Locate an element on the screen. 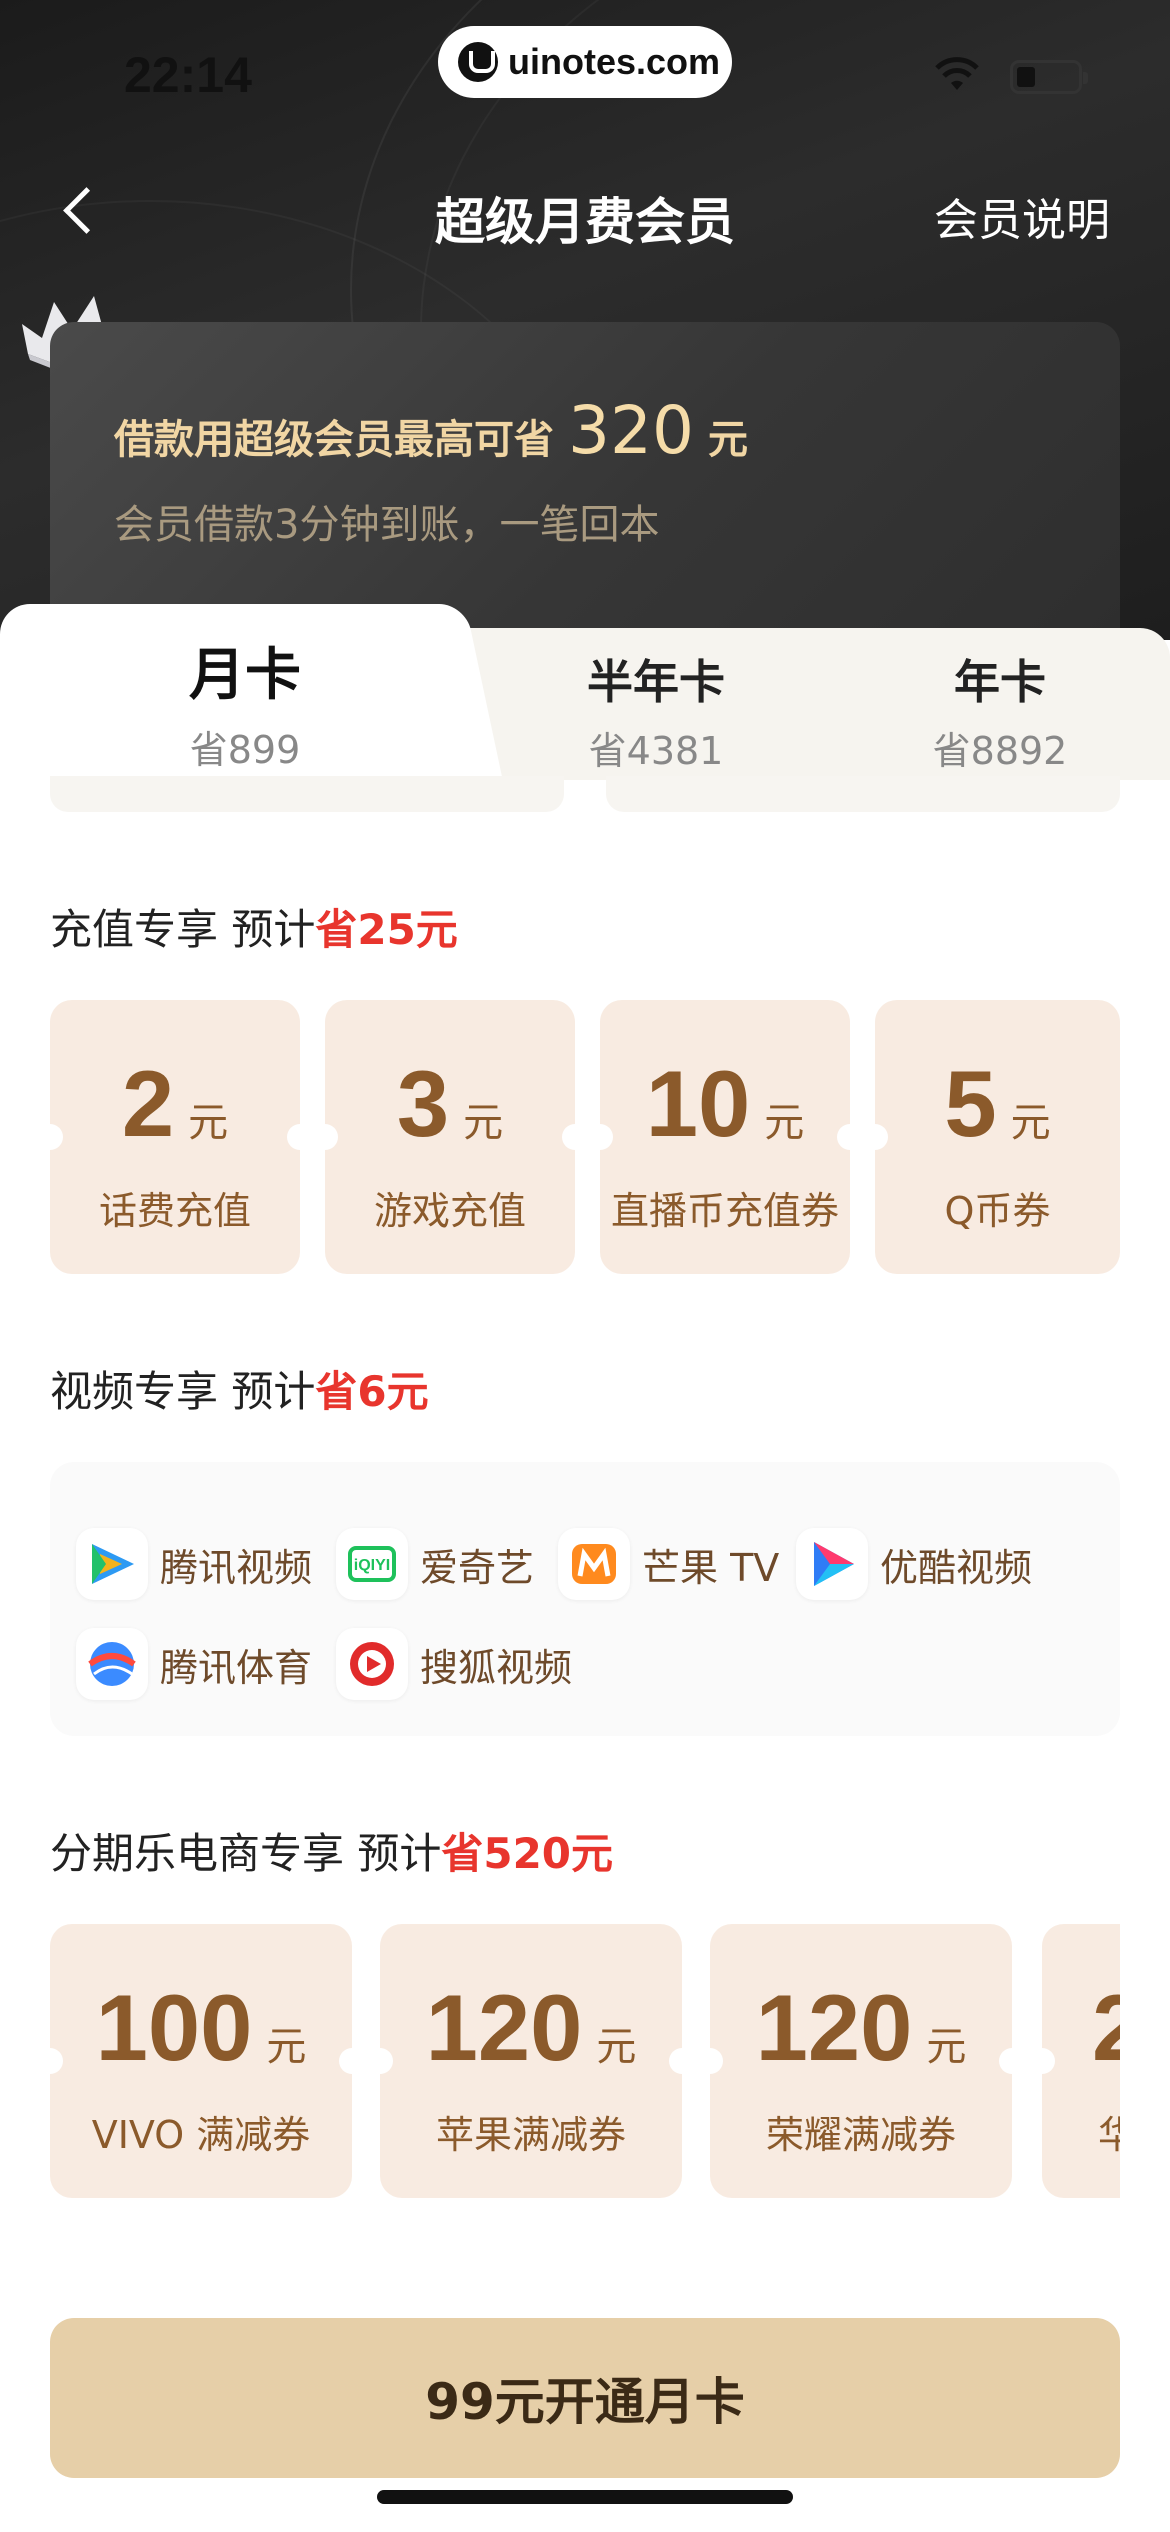 The width and height of the screenshot is (1170, 2532). section-title-text: 分期乐电商专享 预计 is located at coordinates (246, 1853).